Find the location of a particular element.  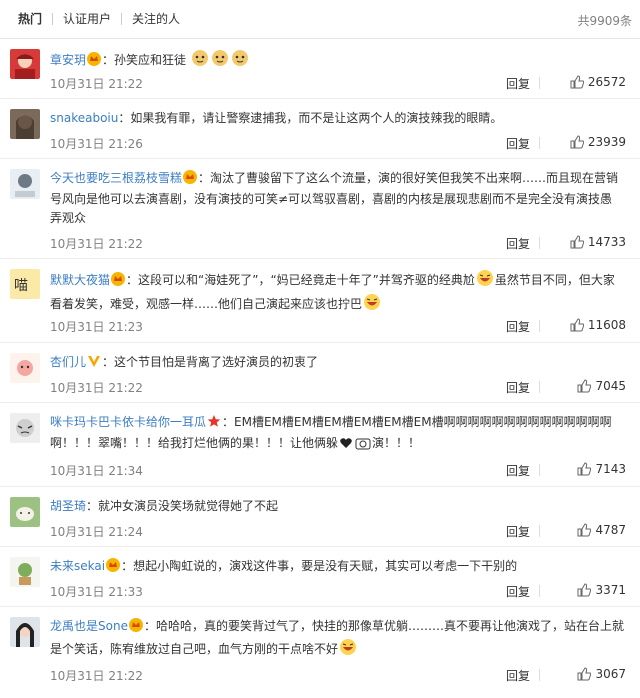

comment-meta: 10月31日 21:34 回复 7143 is located at coordinates (338, 470).